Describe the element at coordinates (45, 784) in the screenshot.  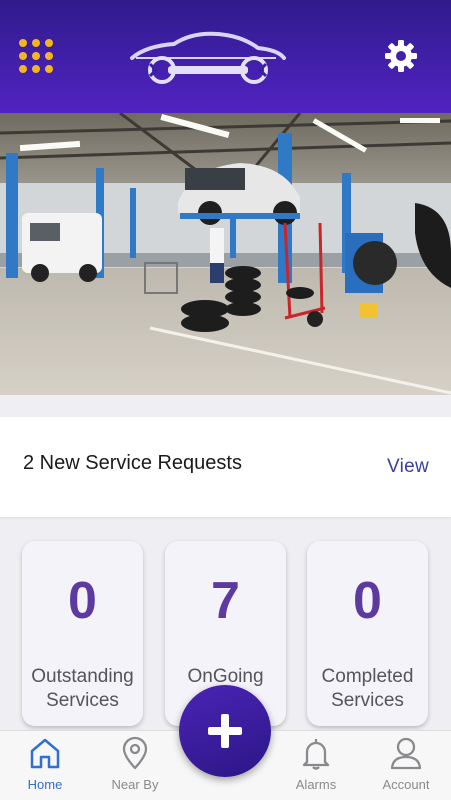
I see `tab-home-label: Home` at that location.